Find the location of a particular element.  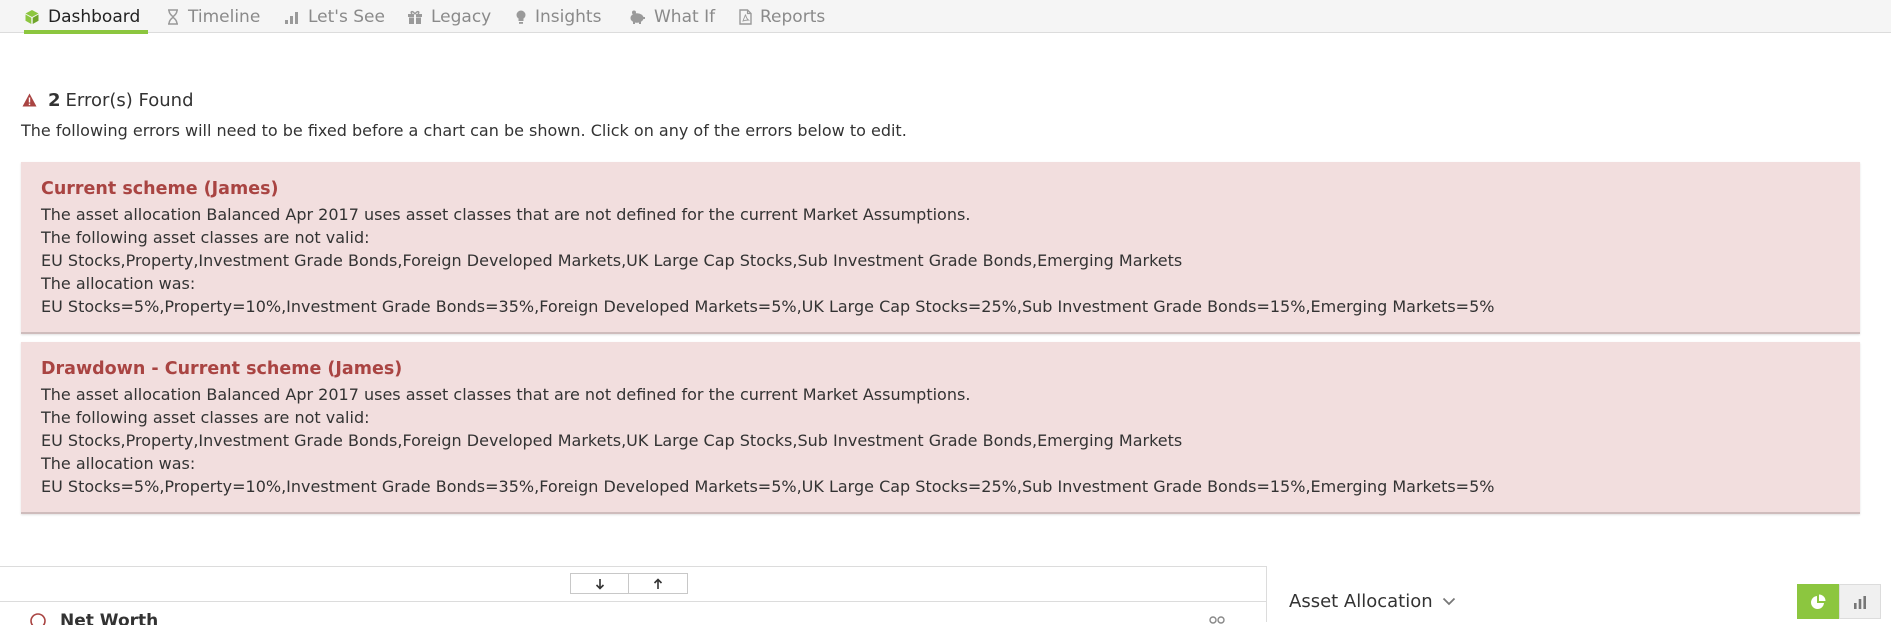

tab-lets-see: Let's See is located at coordinates (334, 16).